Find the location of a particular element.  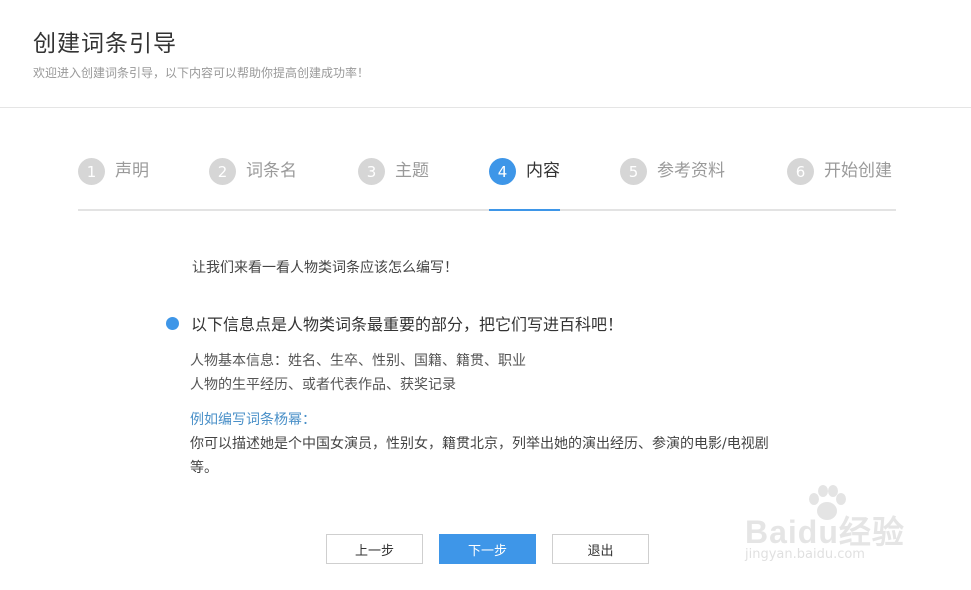

step-5: 5 参考资料 is located at coordinates (672, 183).